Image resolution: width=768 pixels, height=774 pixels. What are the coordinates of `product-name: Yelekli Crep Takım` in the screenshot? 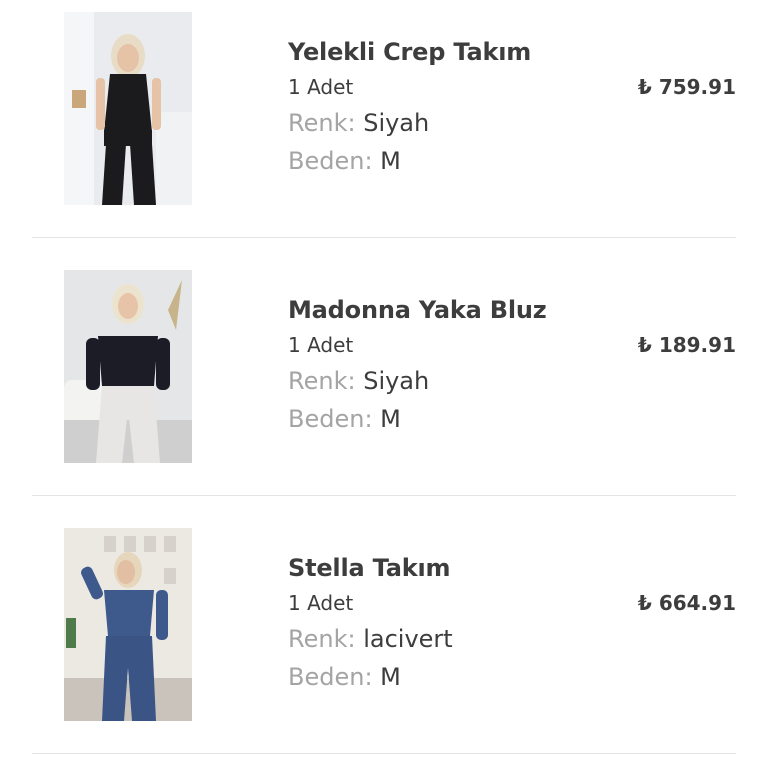 It's located at (409, 52).